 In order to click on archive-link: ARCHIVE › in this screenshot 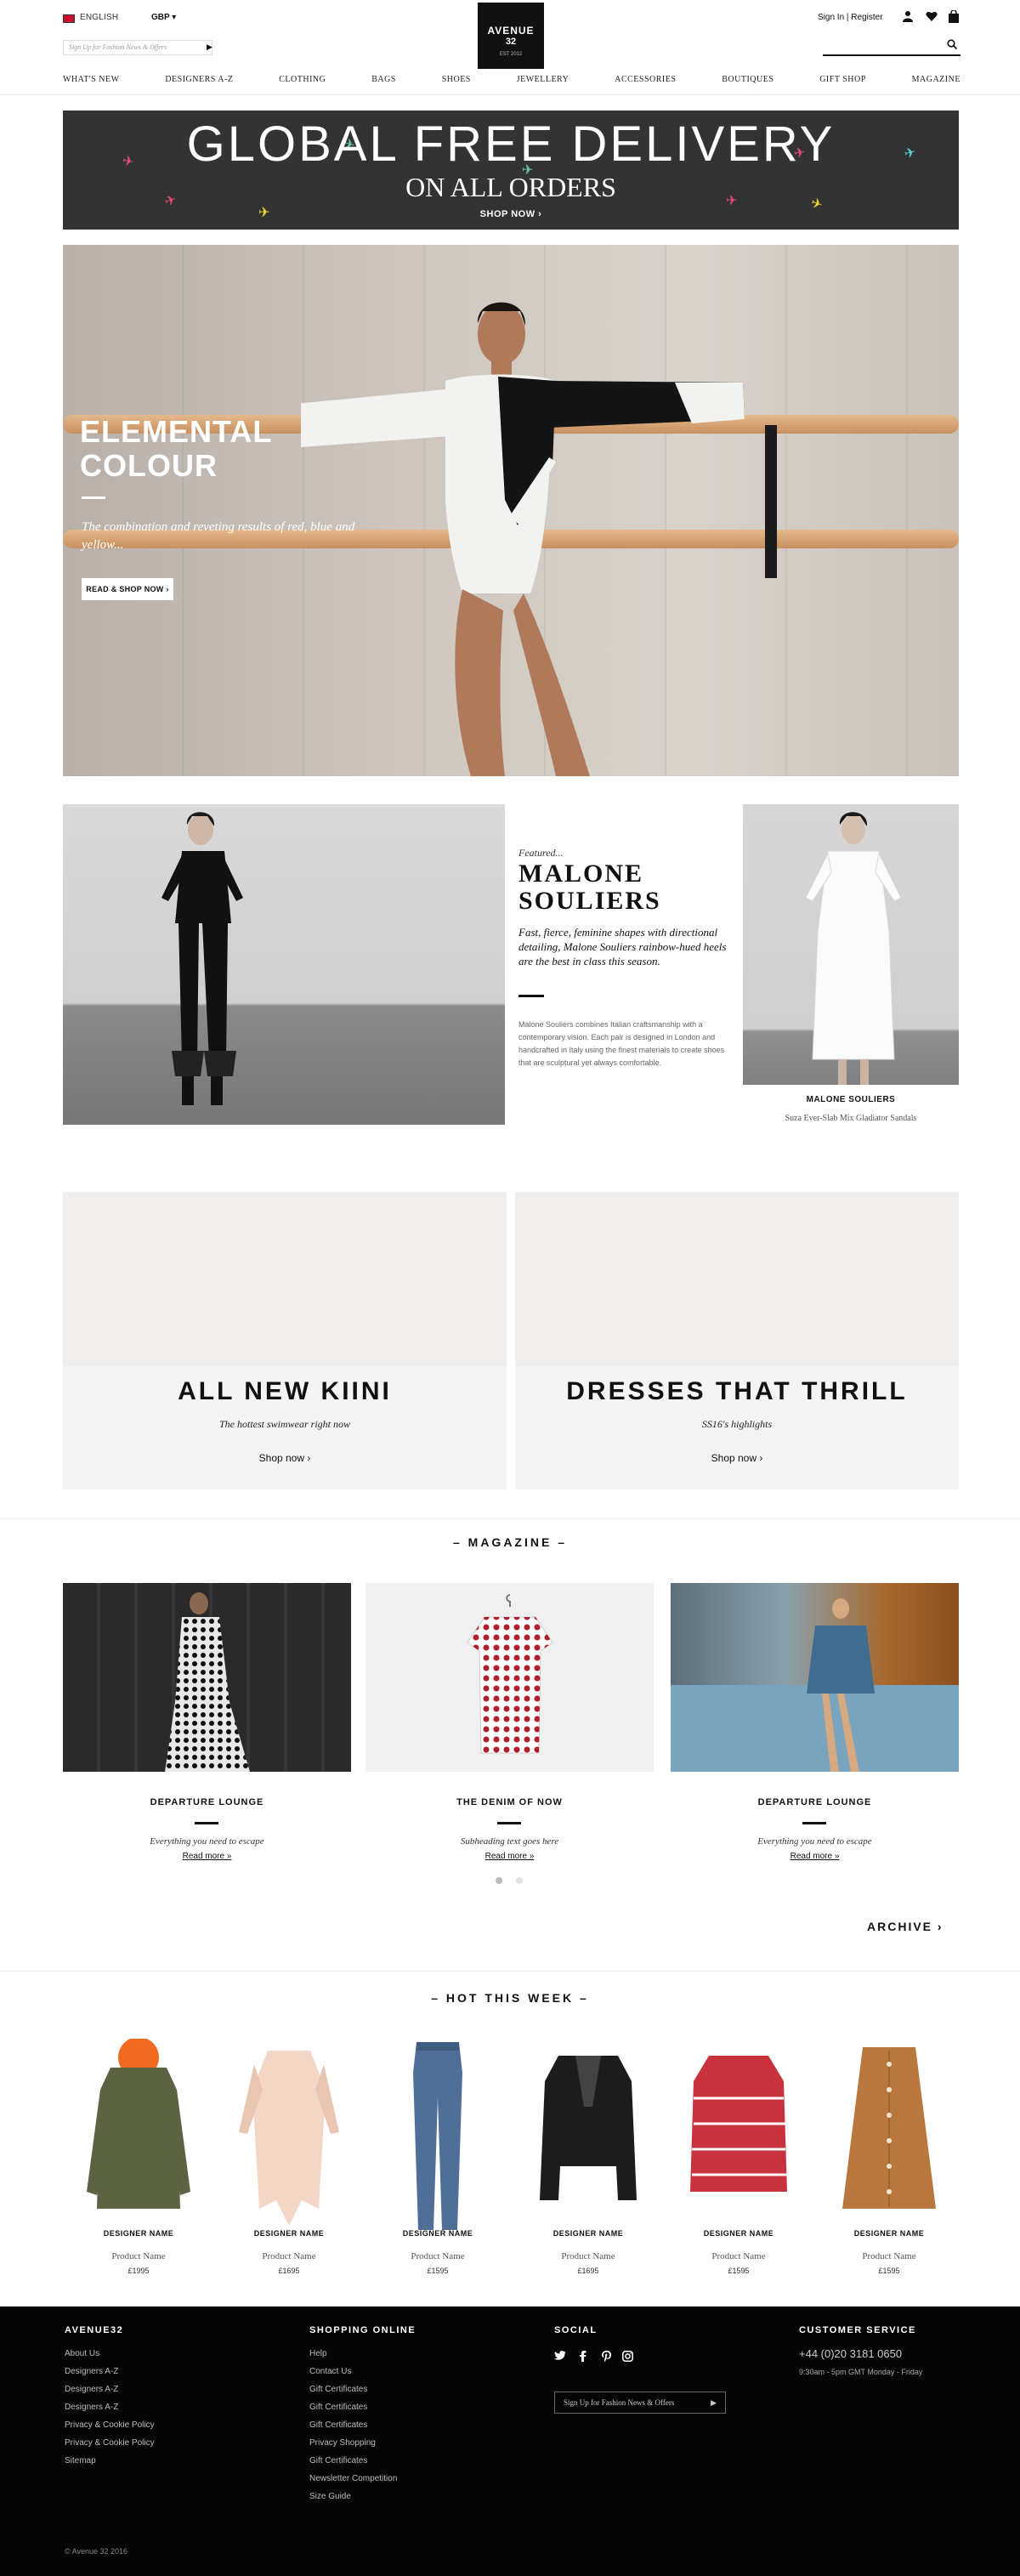, I will do `click(905, 1927)`.